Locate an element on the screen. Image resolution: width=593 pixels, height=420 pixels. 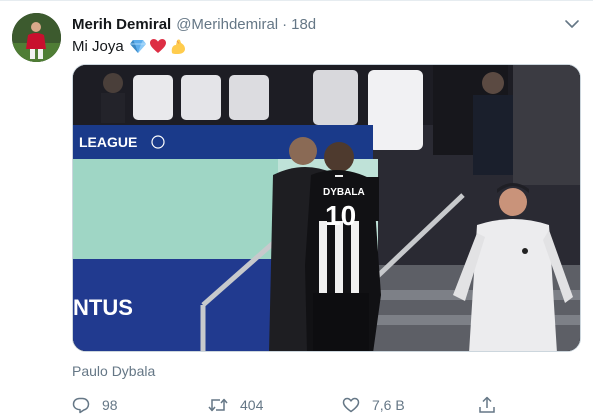
like-icon is located at coordinates (357, 405).